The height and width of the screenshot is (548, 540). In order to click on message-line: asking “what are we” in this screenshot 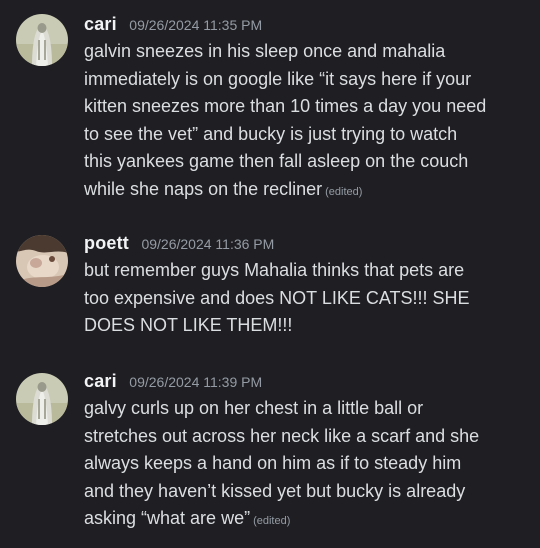, I will do `click(167, 518)`.